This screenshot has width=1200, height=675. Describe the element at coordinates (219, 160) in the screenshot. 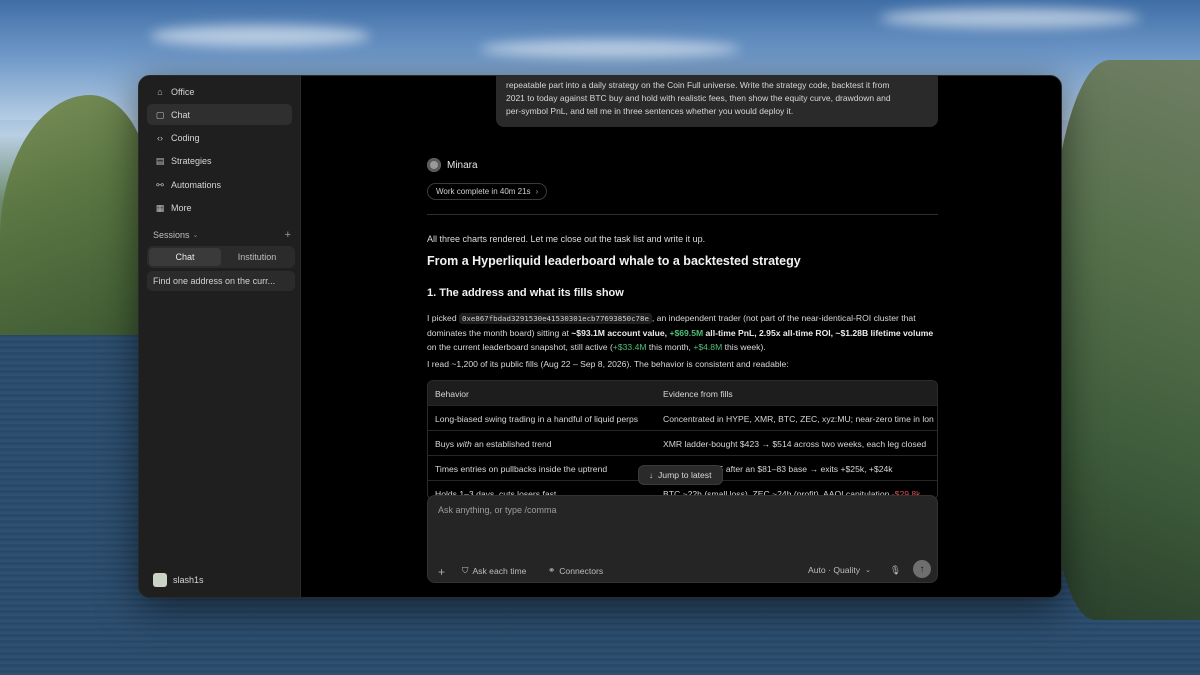

I see `sidebar-item-strategies: ▤ Strategies` at that location.